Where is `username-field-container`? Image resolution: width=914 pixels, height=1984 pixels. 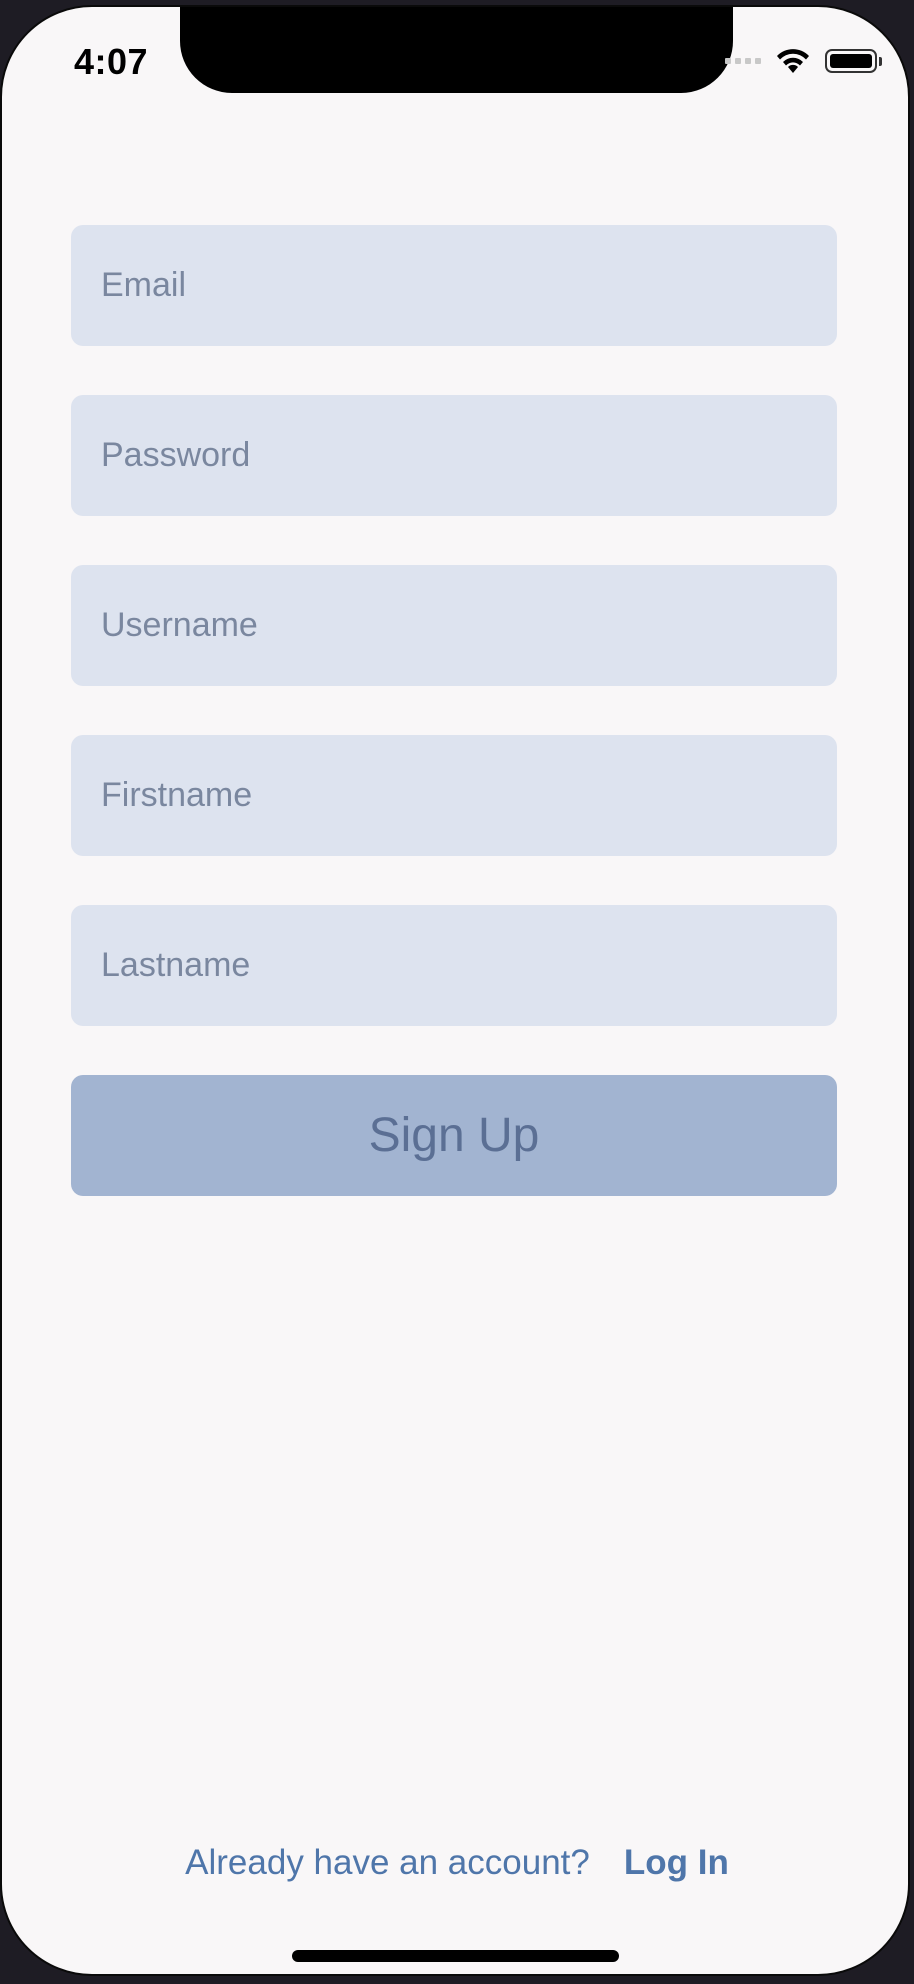
username-field-container is located at coordinates (454, 625).